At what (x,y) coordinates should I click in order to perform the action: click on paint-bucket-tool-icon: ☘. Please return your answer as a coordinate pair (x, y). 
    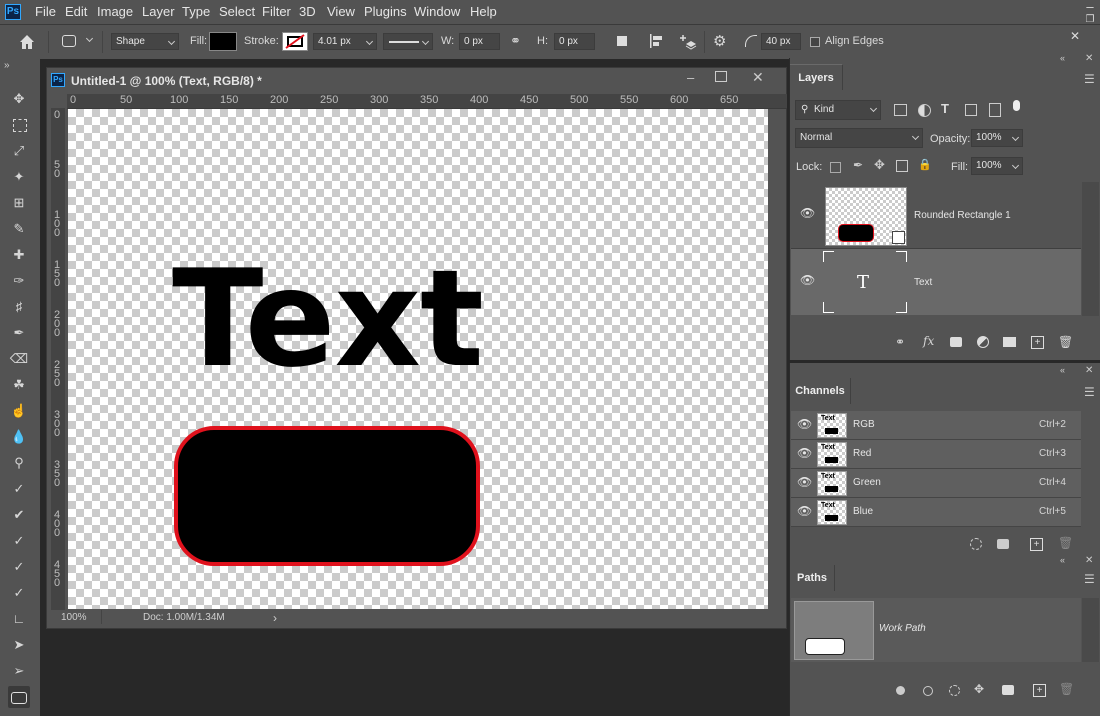
    Looking at the image, I should click on (19, 385).